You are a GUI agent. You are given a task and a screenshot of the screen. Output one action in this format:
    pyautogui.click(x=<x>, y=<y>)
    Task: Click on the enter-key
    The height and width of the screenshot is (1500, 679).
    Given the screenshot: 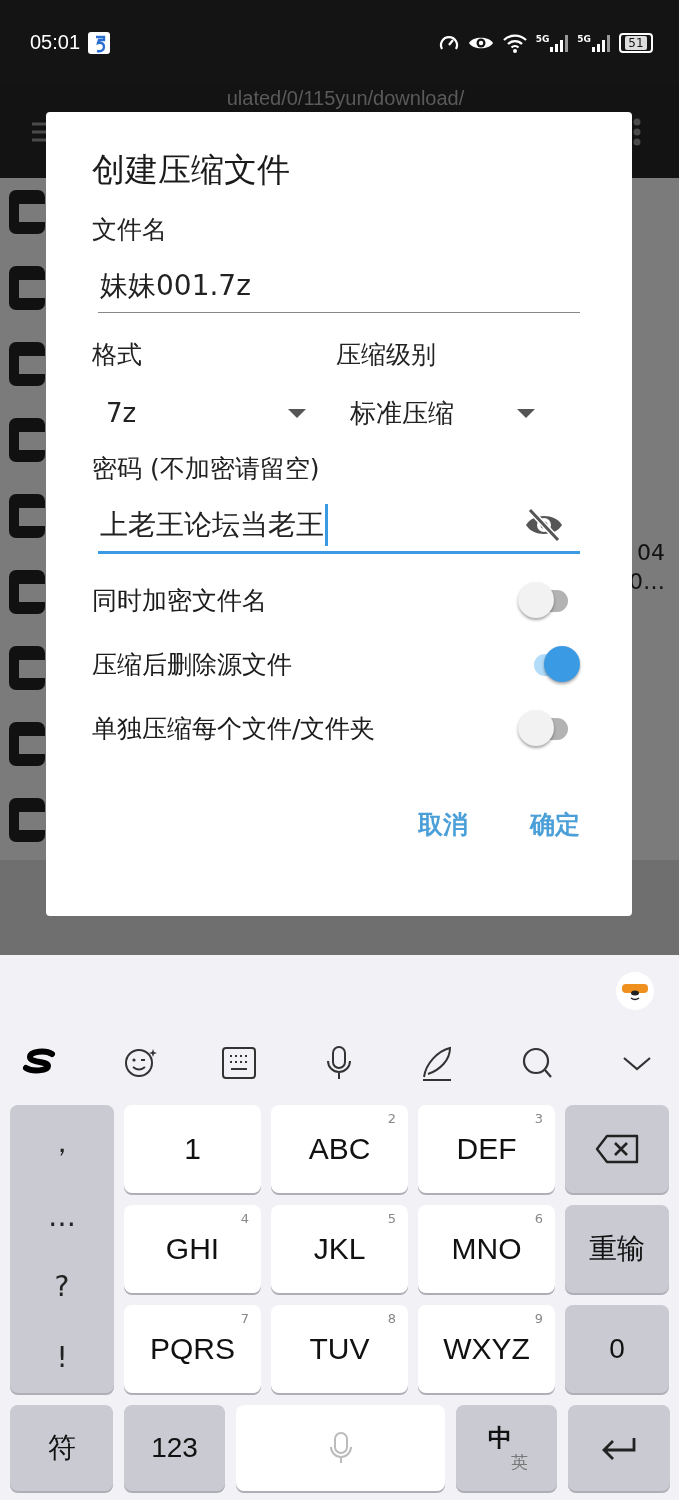 What is the action you would take?
    pyautogui.click(x=619, y=1448)
    